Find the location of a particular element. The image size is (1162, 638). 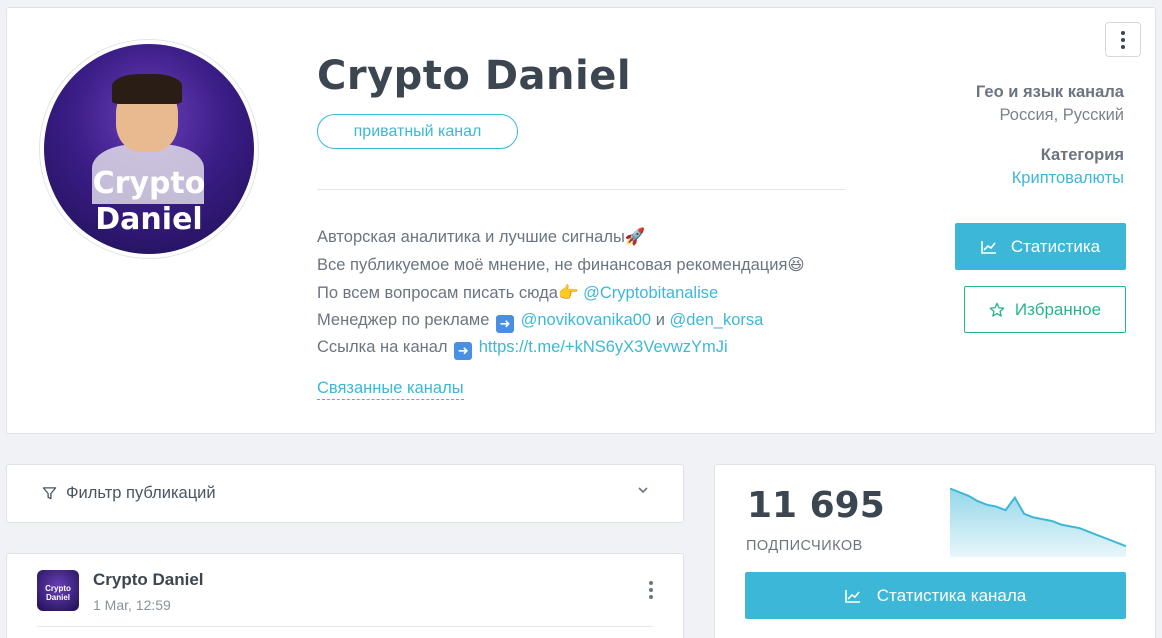

subscriber-sparkline is located at coordinates (1038, 522).